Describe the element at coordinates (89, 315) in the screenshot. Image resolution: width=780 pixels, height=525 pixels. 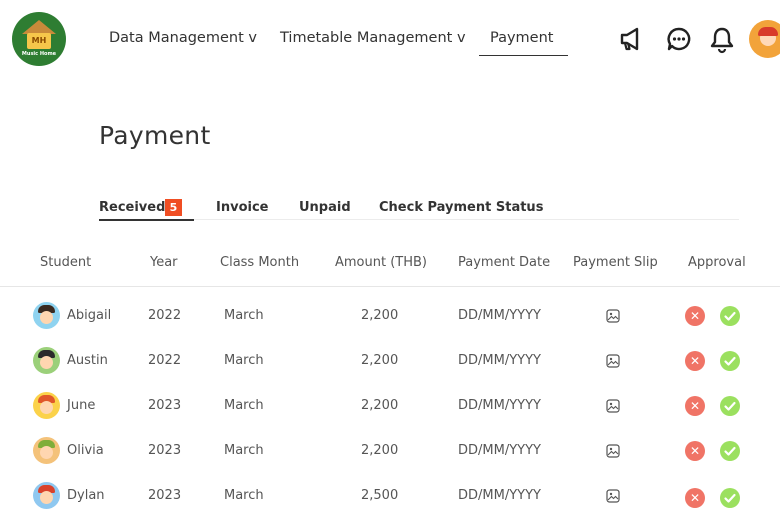
I see `student-name: Abigail` at that location.